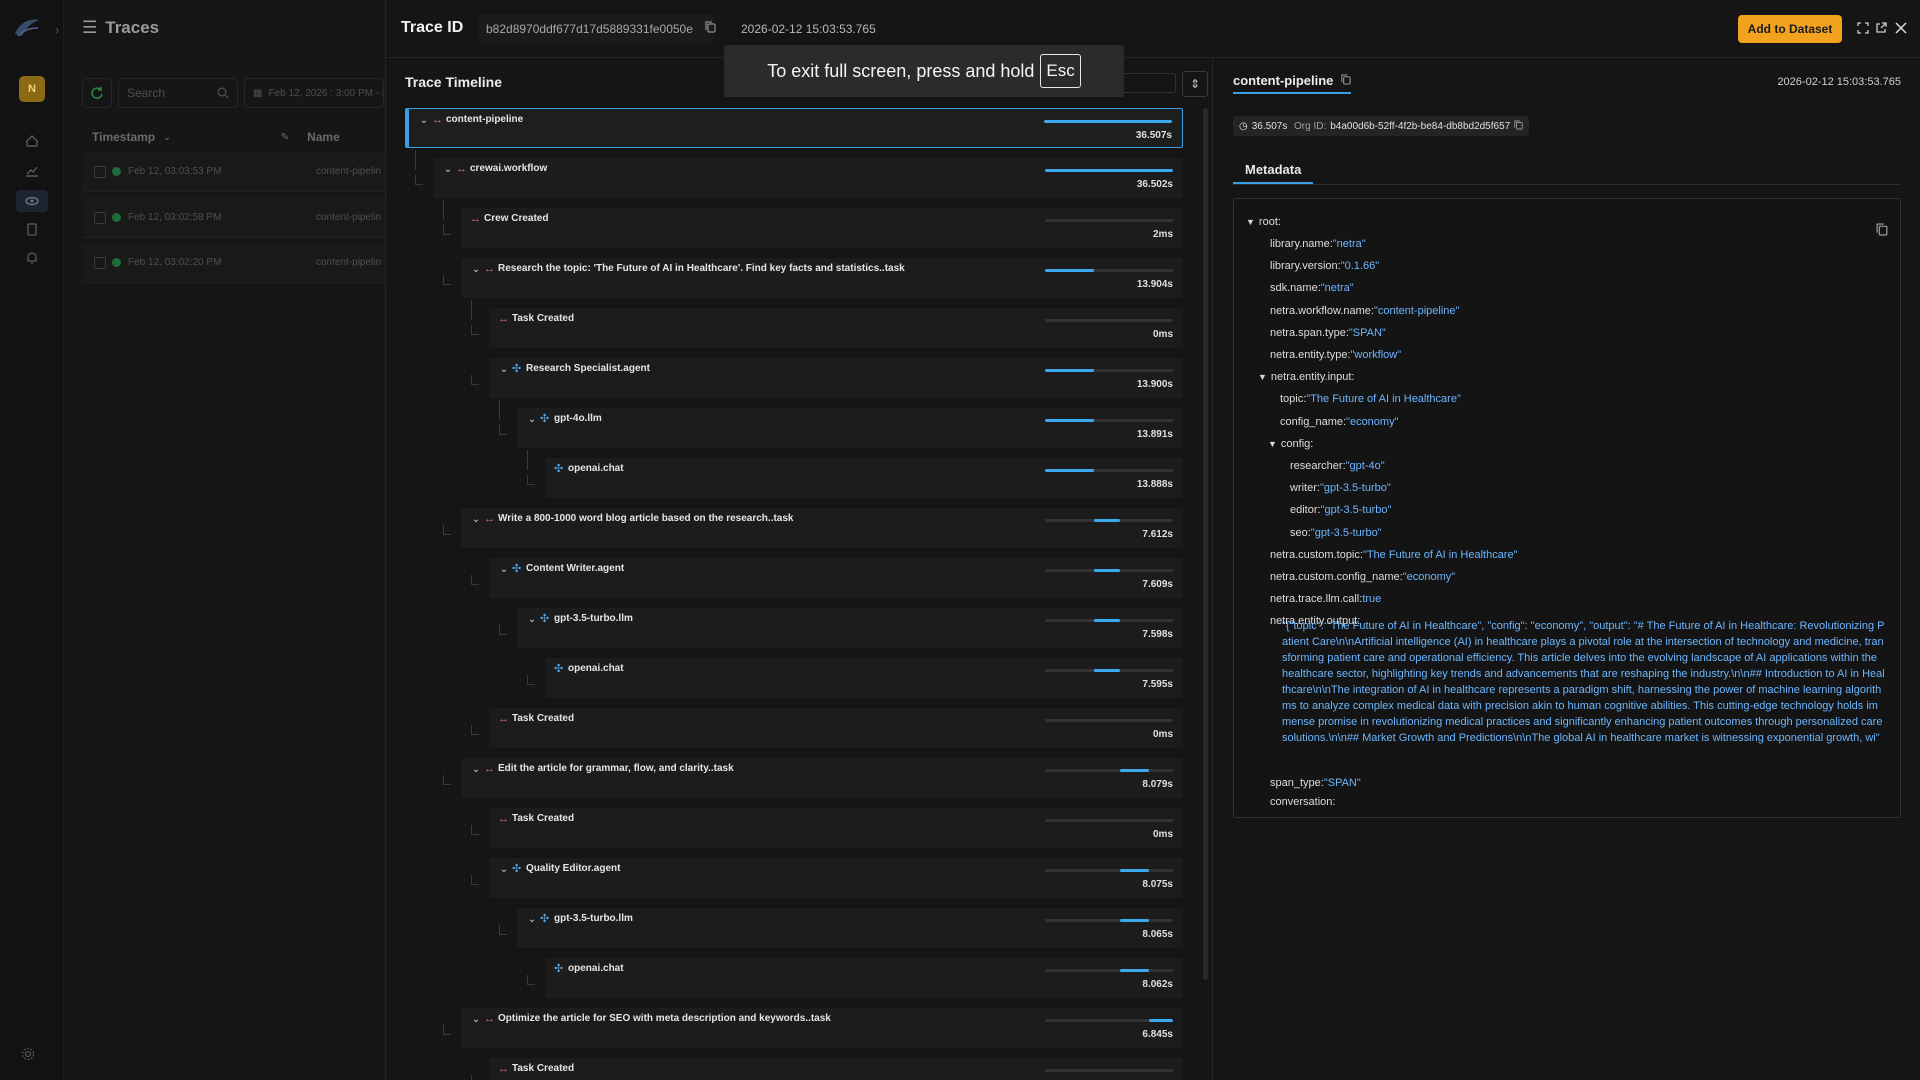  Describe the element at coordinates (864, 478) in the screenshot. I see `span-row: ✣ openai.chat 13.888s` at that location.